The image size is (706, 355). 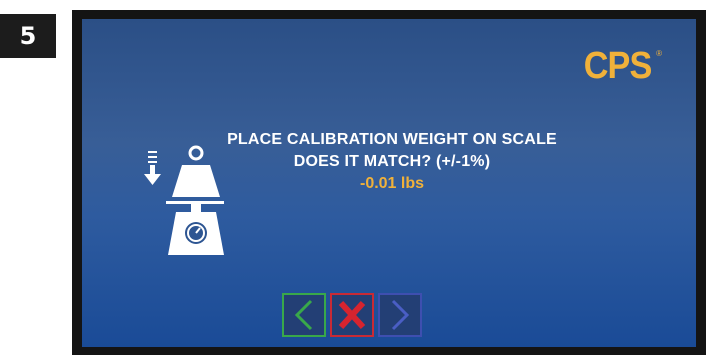 I want to click on chevron-right-icon, so click(x=400, y=315).